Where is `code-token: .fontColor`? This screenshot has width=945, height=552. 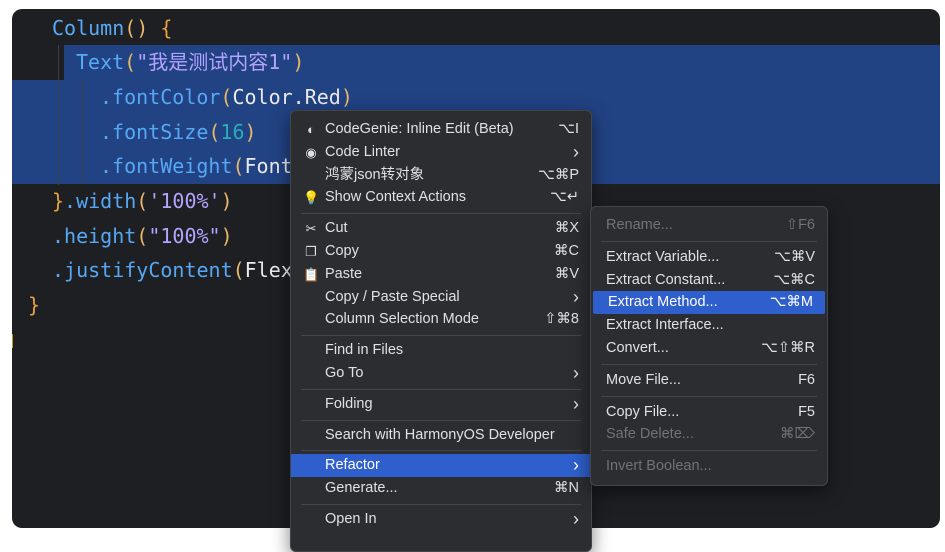
code-token: .fontColor is located at coordinates (160, 97).